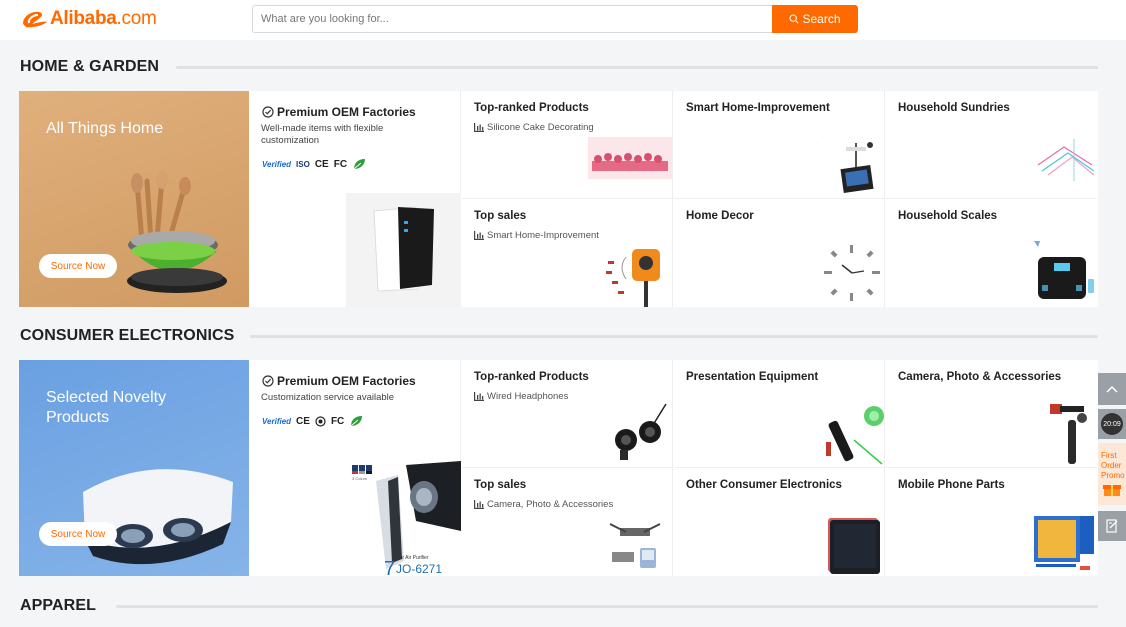 Image resolution: width=1126 pixels, height=627 pixels. I want to click on weather-station-image: ·, so click(848, 163).